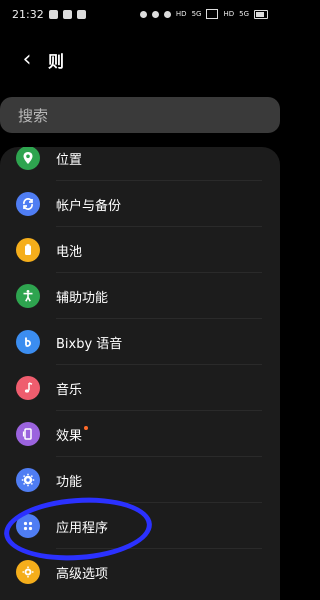 This screenshot has height=600, width=320. What do you see at coordinates (28, 342) in the screenshot?
I see `bixby-icon` at bounding box center [28, 342].